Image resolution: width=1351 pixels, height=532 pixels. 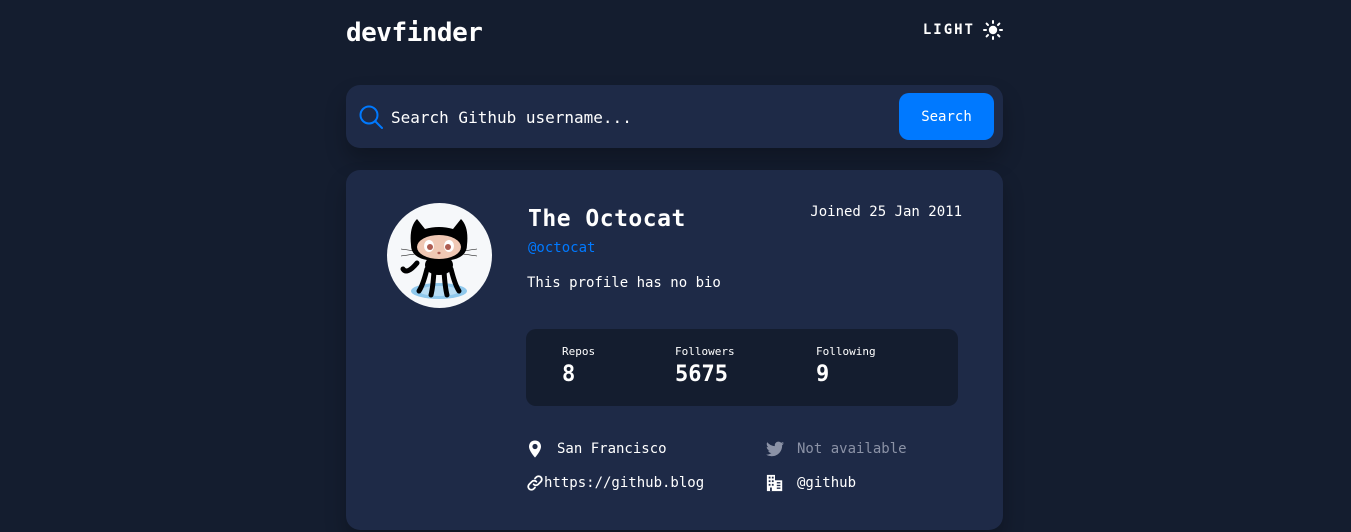 What do you see at coordinates (742, 367) in the screenshot?
I see `stats-panel: Repos 8 Followers 5675 Following 9` at bounding box center [742, 367].